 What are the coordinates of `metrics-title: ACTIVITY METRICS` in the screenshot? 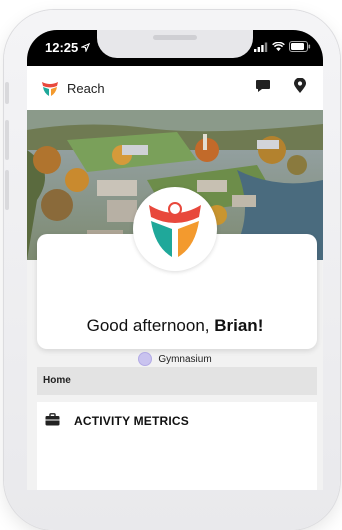 It's located at (131, 421).